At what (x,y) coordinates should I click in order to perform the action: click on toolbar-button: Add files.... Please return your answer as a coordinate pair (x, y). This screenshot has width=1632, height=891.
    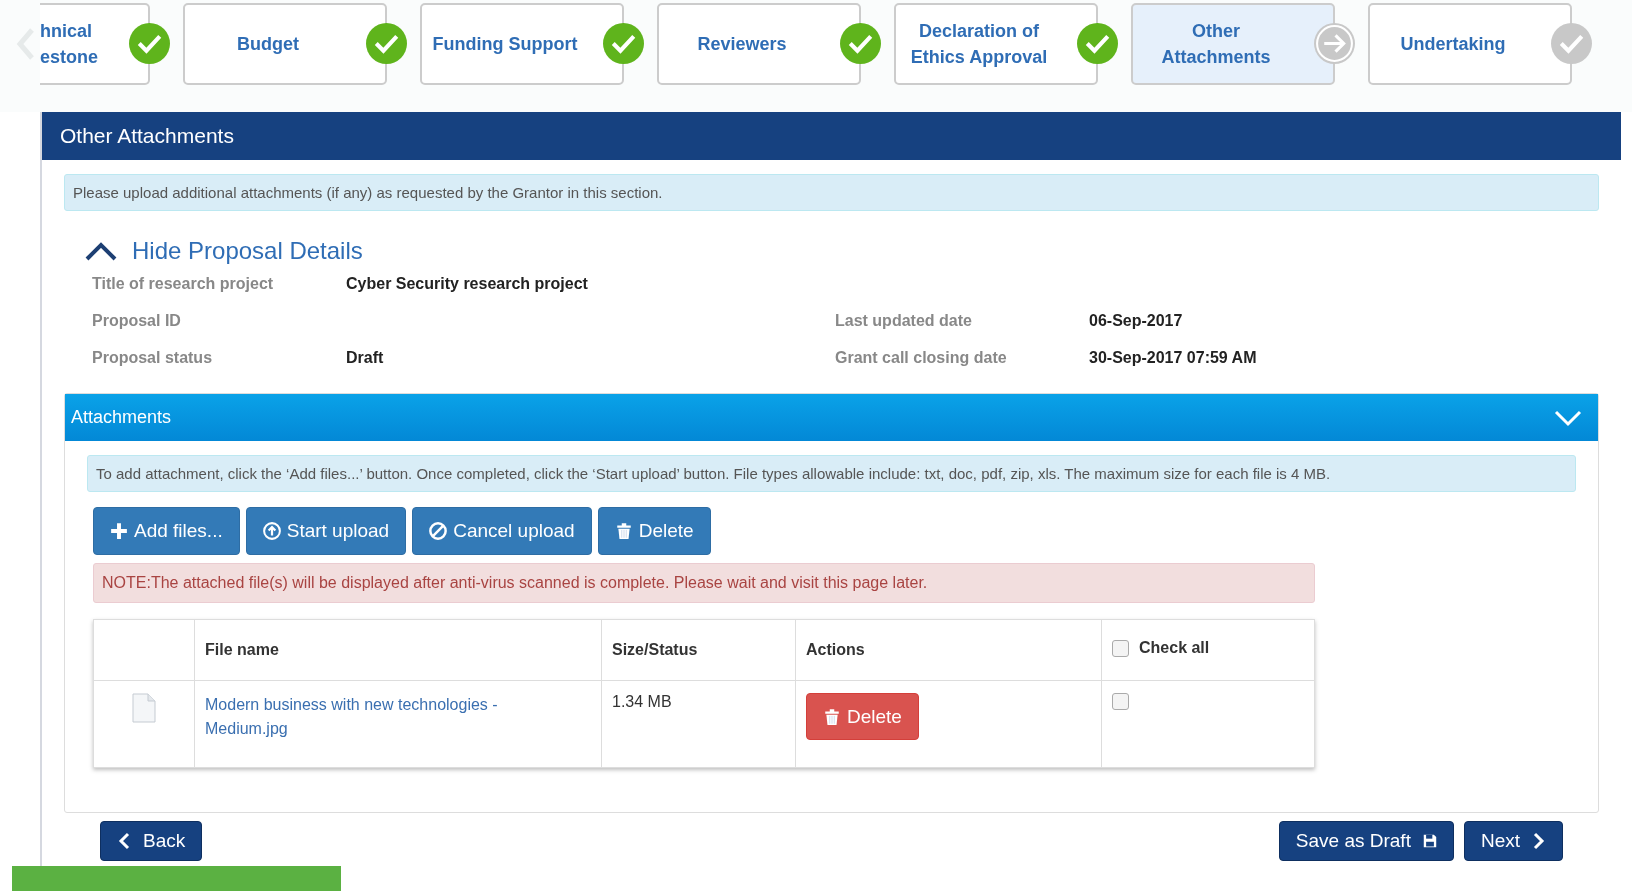
    Looking at the image, I should click on (166, 531).